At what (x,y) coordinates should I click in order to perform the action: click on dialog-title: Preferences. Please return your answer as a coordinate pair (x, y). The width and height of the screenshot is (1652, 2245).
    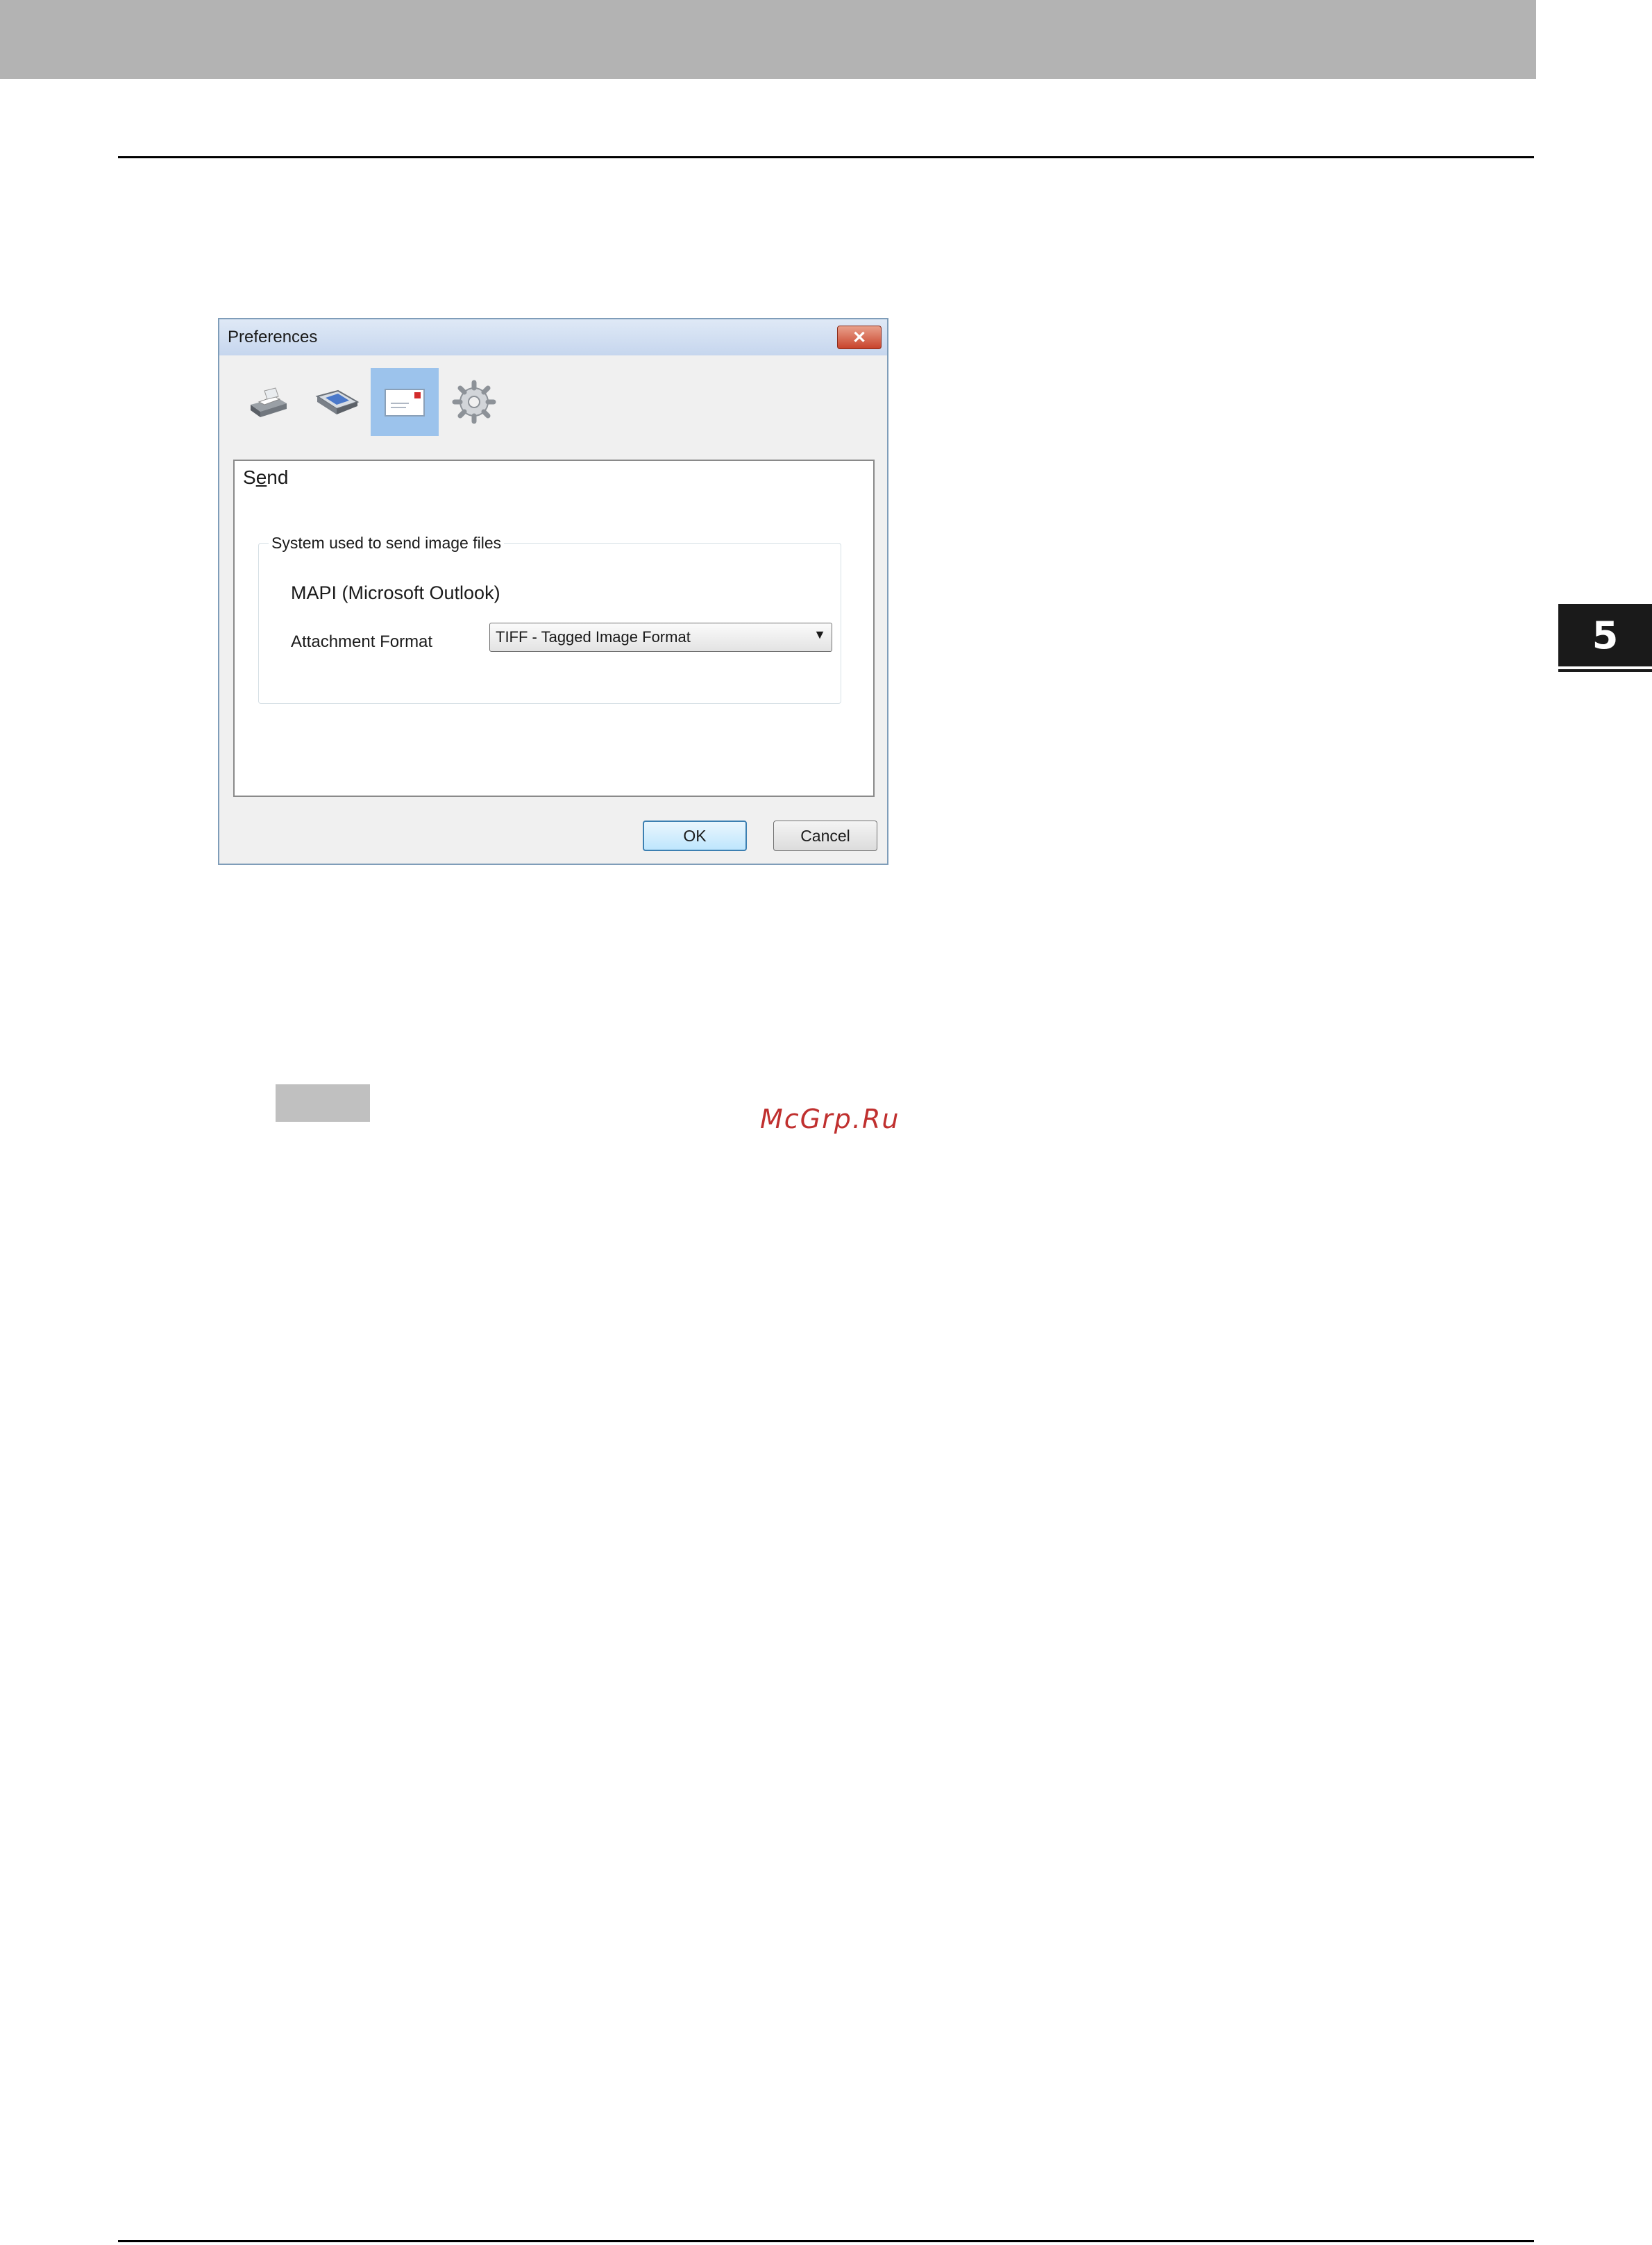
    Looking at the image, I should click on (273, 337).